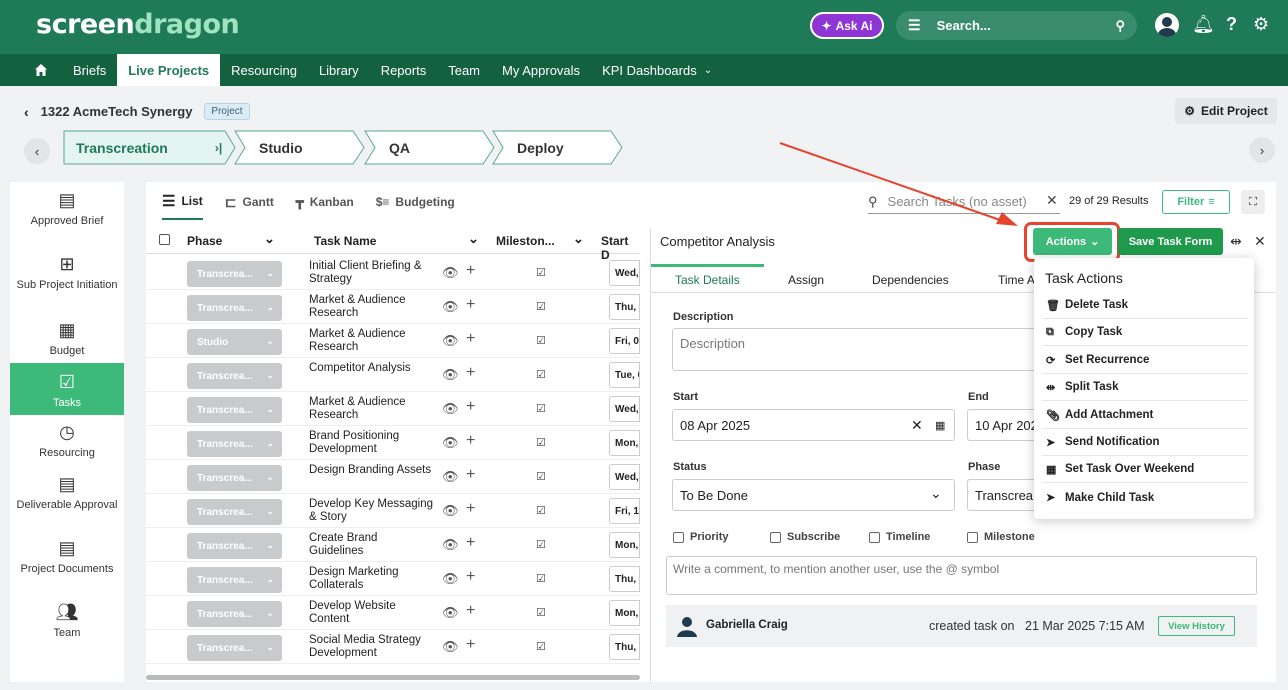 The width and height of the screenshot is (1288, 690). Describe the element at coordinates (67, 622) in the screenshot. I see `sidebar-item-team: 👥︎ Team` at that location.